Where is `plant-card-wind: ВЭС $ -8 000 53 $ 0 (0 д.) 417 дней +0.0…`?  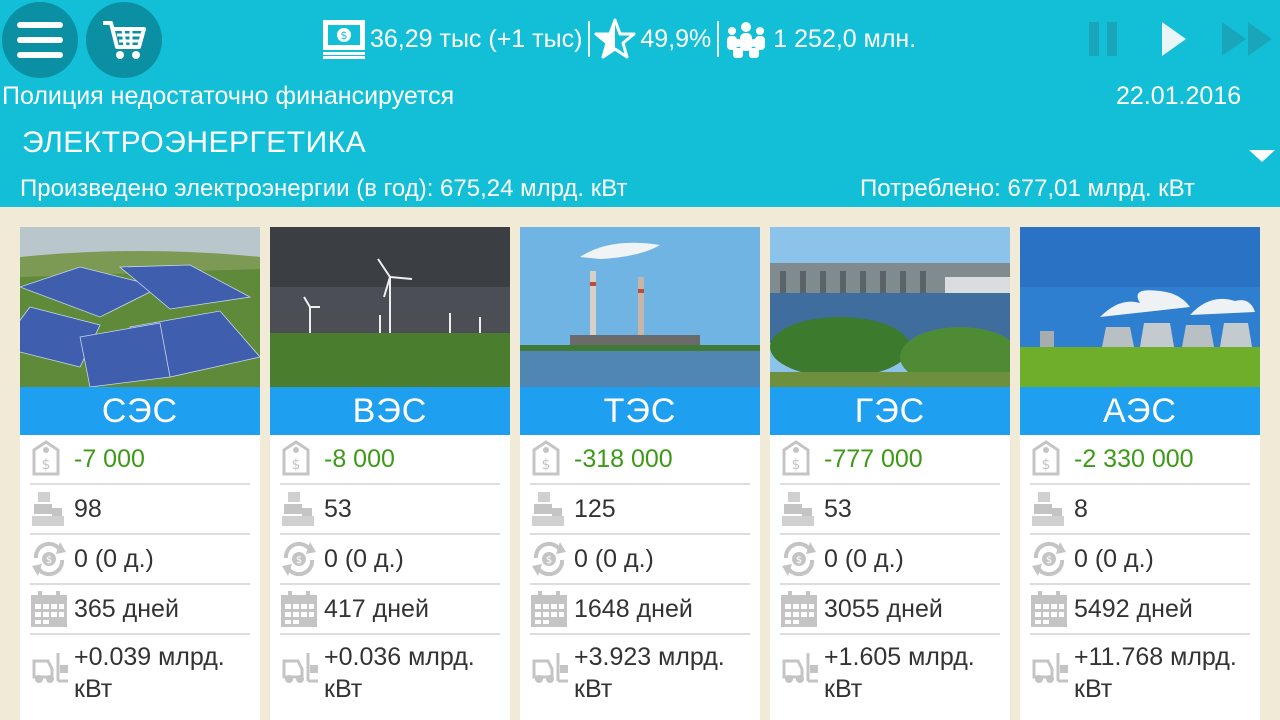 plant-card-wind: ВЭС $ -8 000 53 $ 0 (0 д.) 417 дней +0.0… is located at coordinates (390, 473).